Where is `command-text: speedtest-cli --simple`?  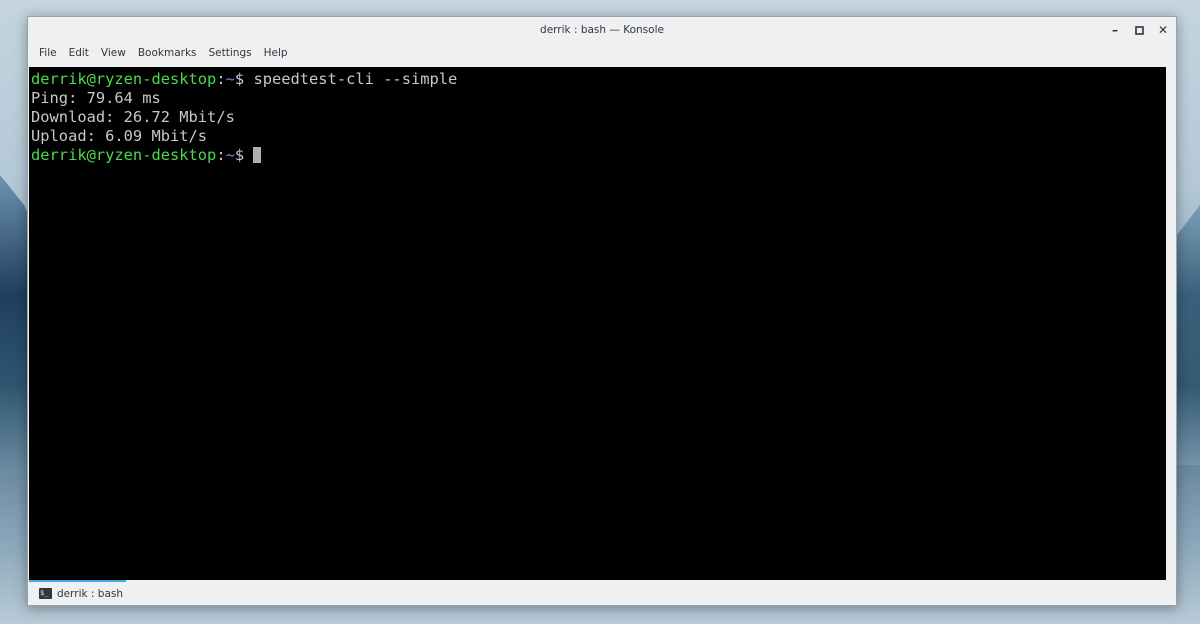
command-text: speedtest-cli --simple is located at coordinates (355, 79).